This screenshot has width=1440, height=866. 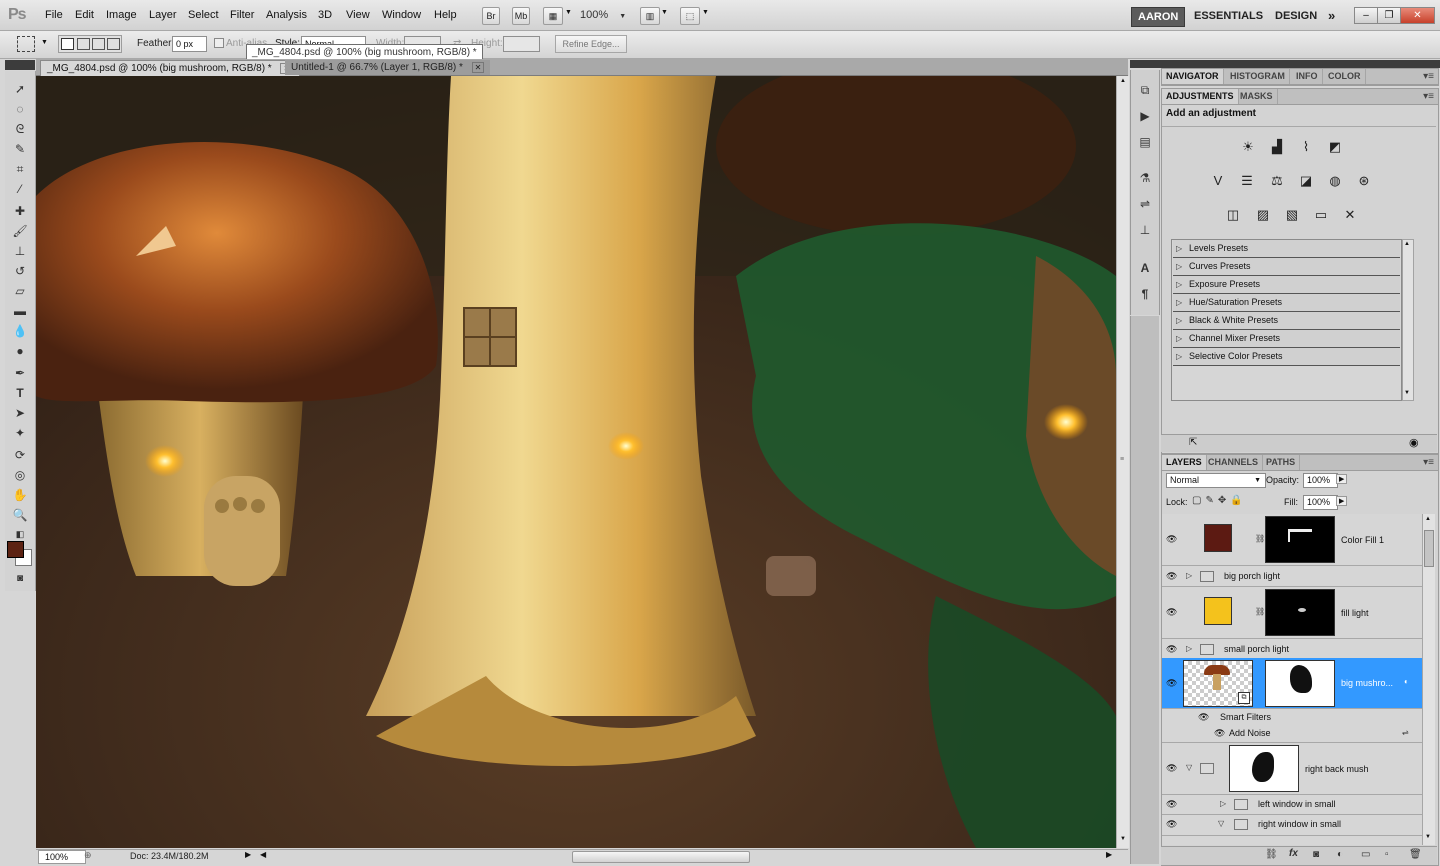 I want to click on dodge-tool-icon: ●, so click(x=20, y=351).